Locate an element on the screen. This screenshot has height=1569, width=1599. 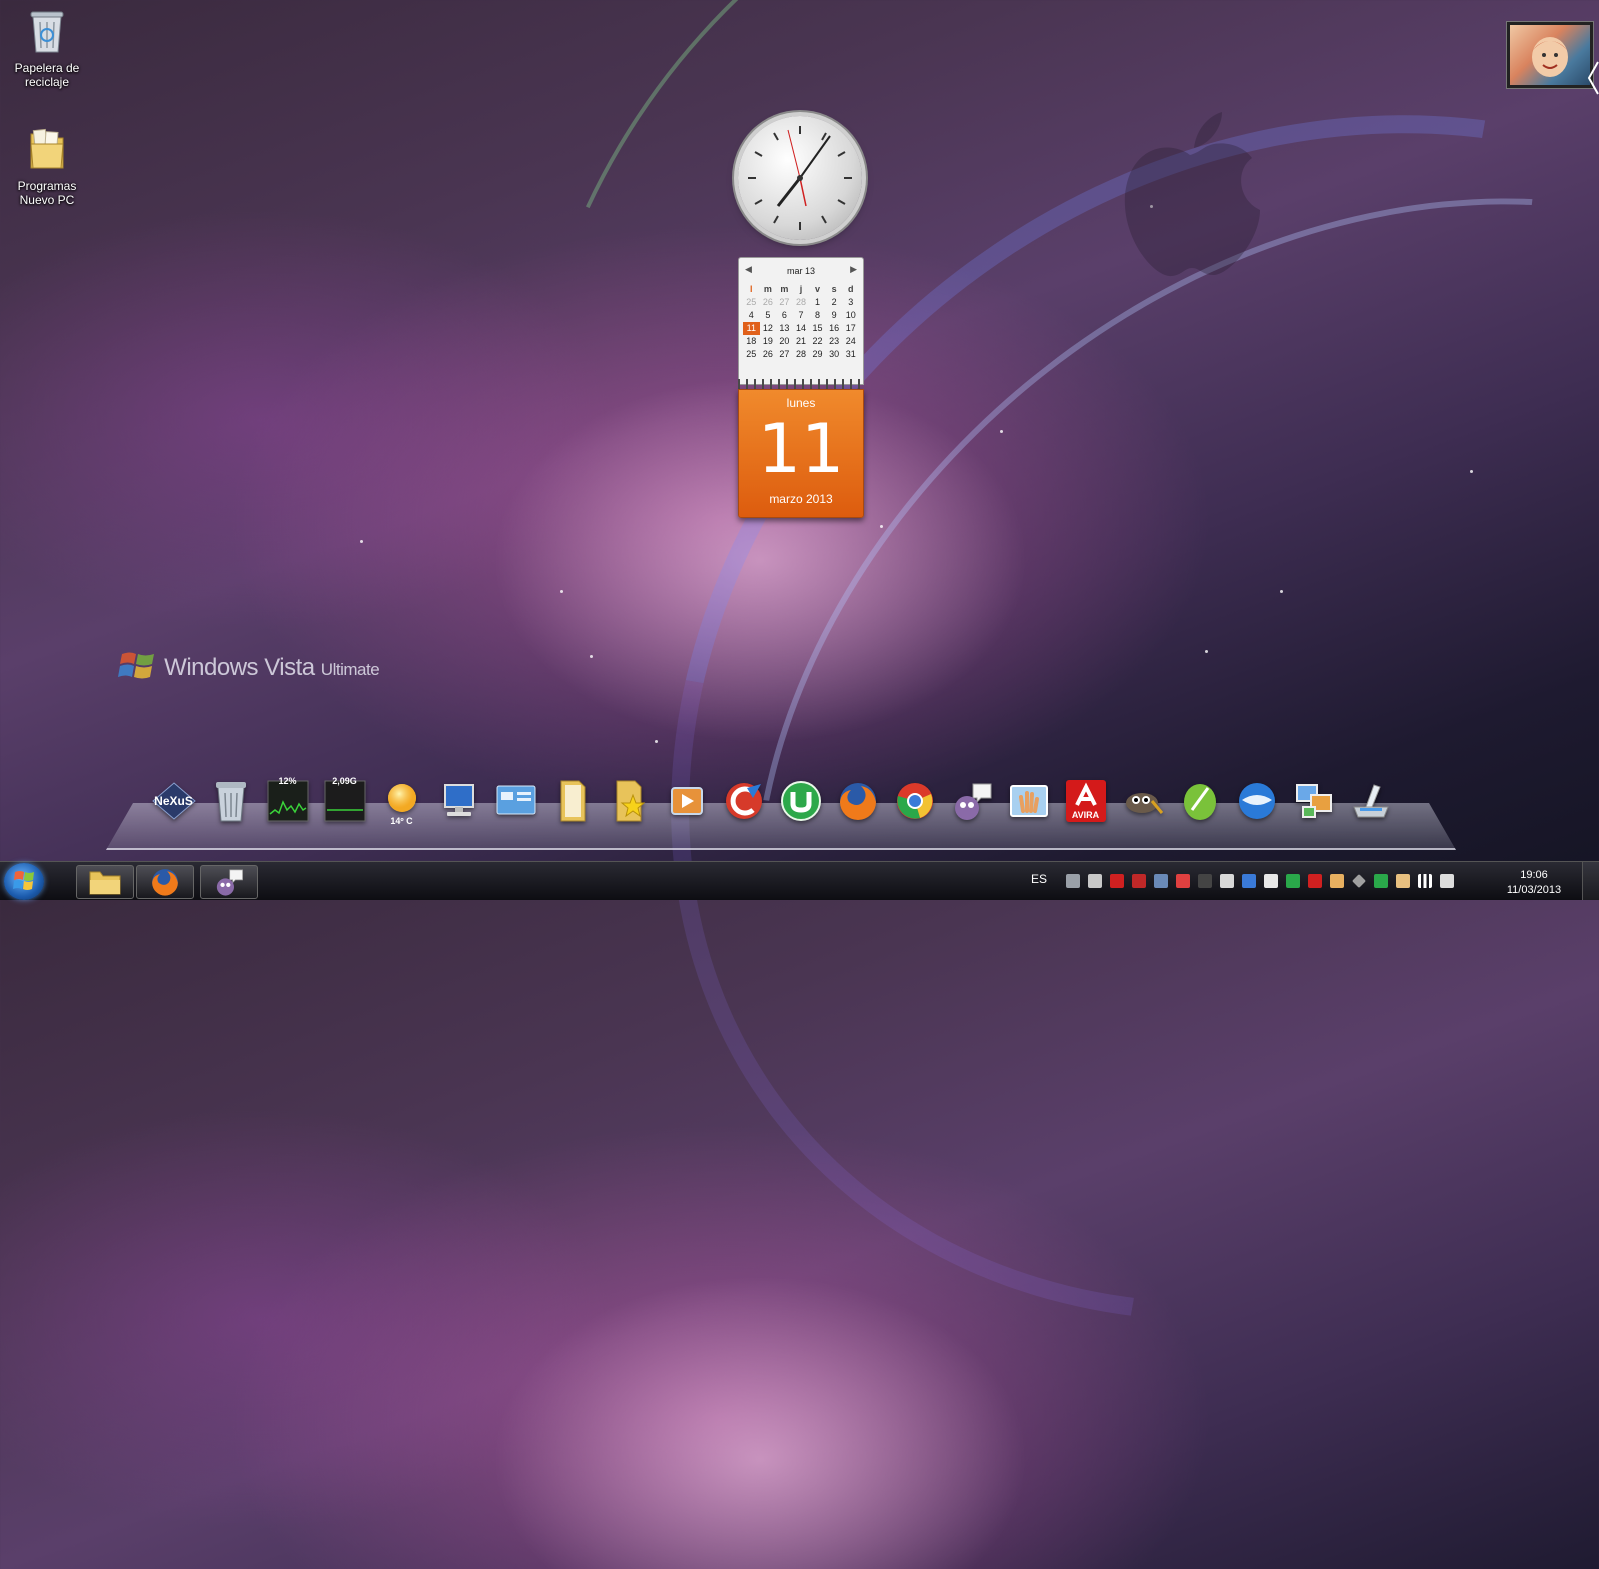
tray-avira-icon is located at coordinates (1315, 881).